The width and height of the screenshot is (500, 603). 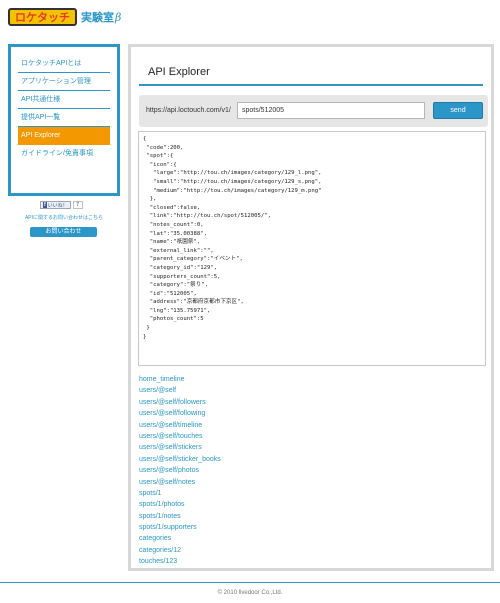 What do you see at coordinates (458, 110) in the screenshot?
I see `send-button: send` at bounding box center [458, 110].